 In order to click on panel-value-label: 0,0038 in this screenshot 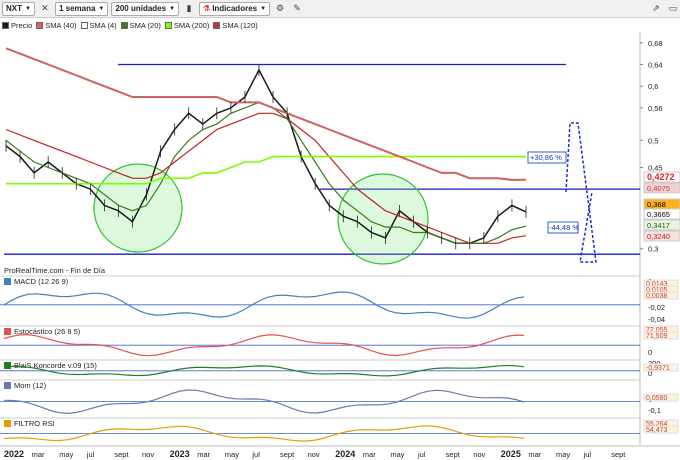, I will do `click(657, 296)`.